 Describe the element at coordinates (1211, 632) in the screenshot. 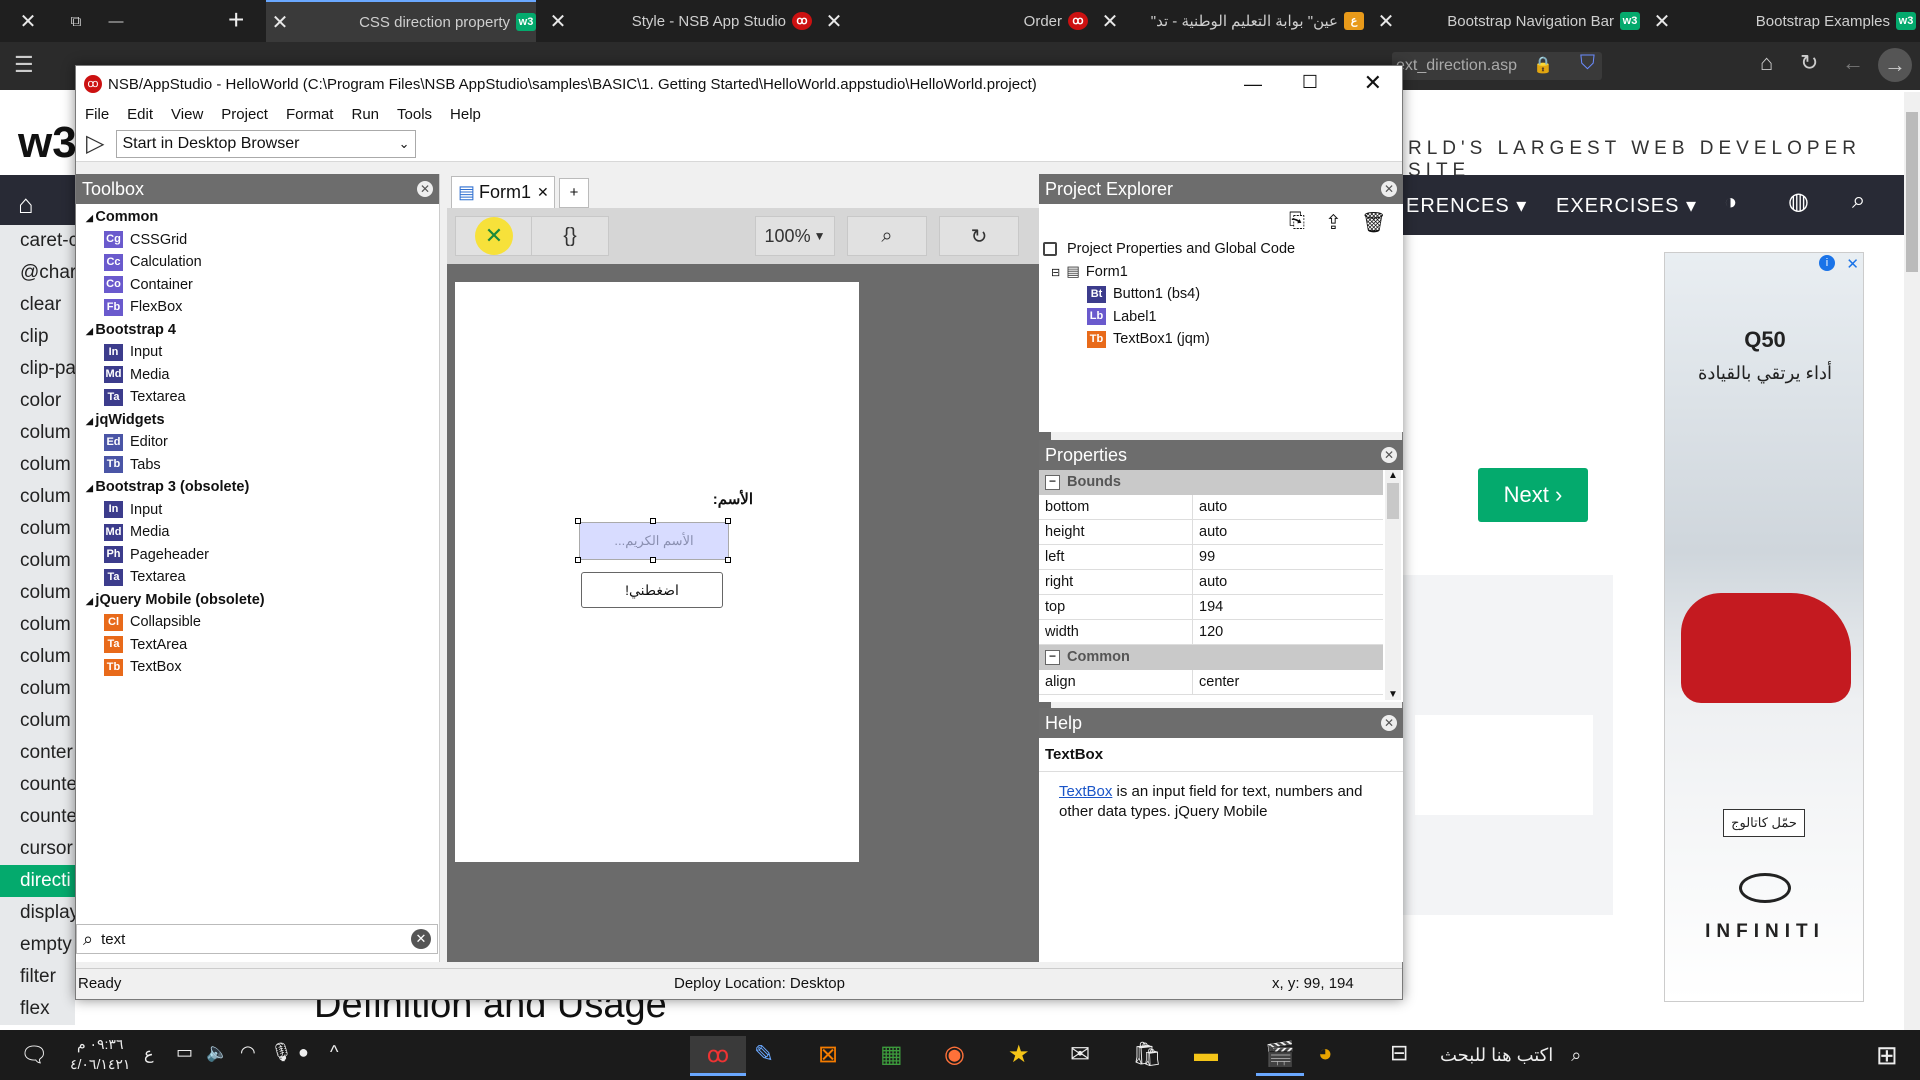

I see `property-row: width 120` at that location.